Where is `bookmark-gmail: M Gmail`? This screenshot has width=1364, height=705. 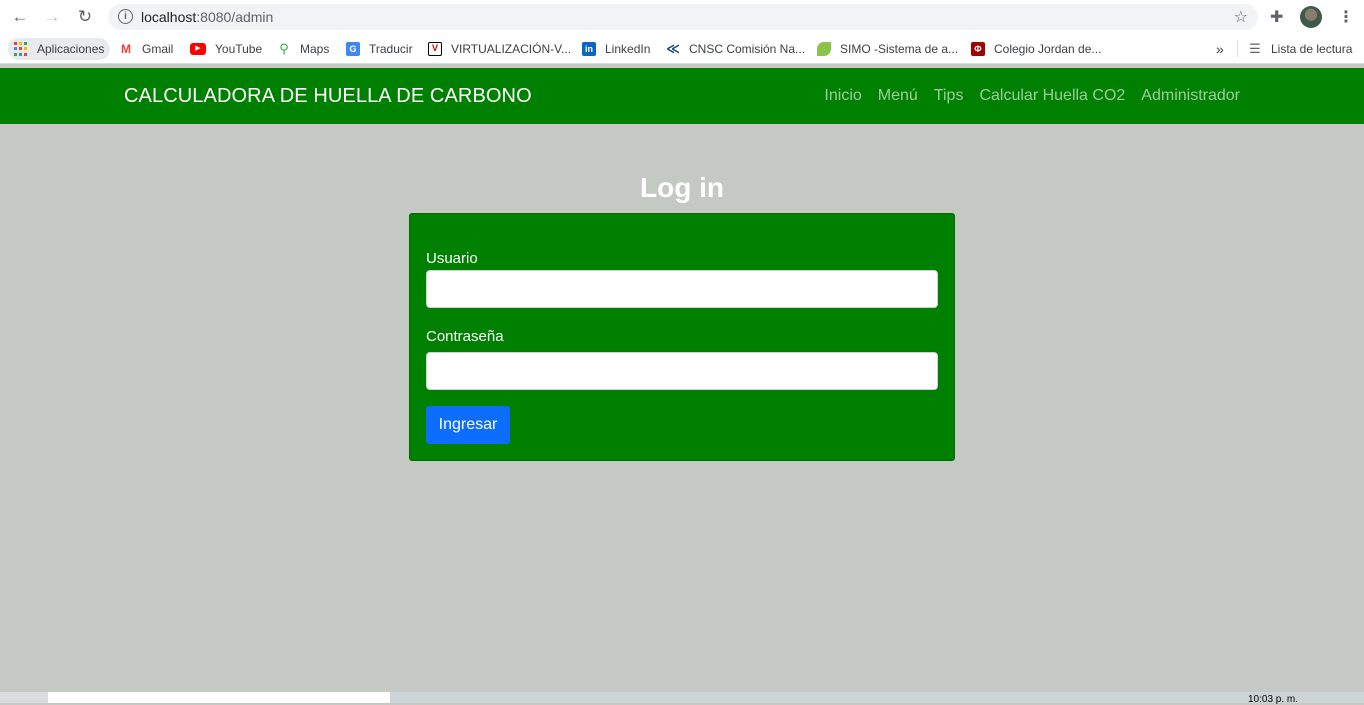 bookmark-gmail: M Gmail is located at coordinates (146, 49).